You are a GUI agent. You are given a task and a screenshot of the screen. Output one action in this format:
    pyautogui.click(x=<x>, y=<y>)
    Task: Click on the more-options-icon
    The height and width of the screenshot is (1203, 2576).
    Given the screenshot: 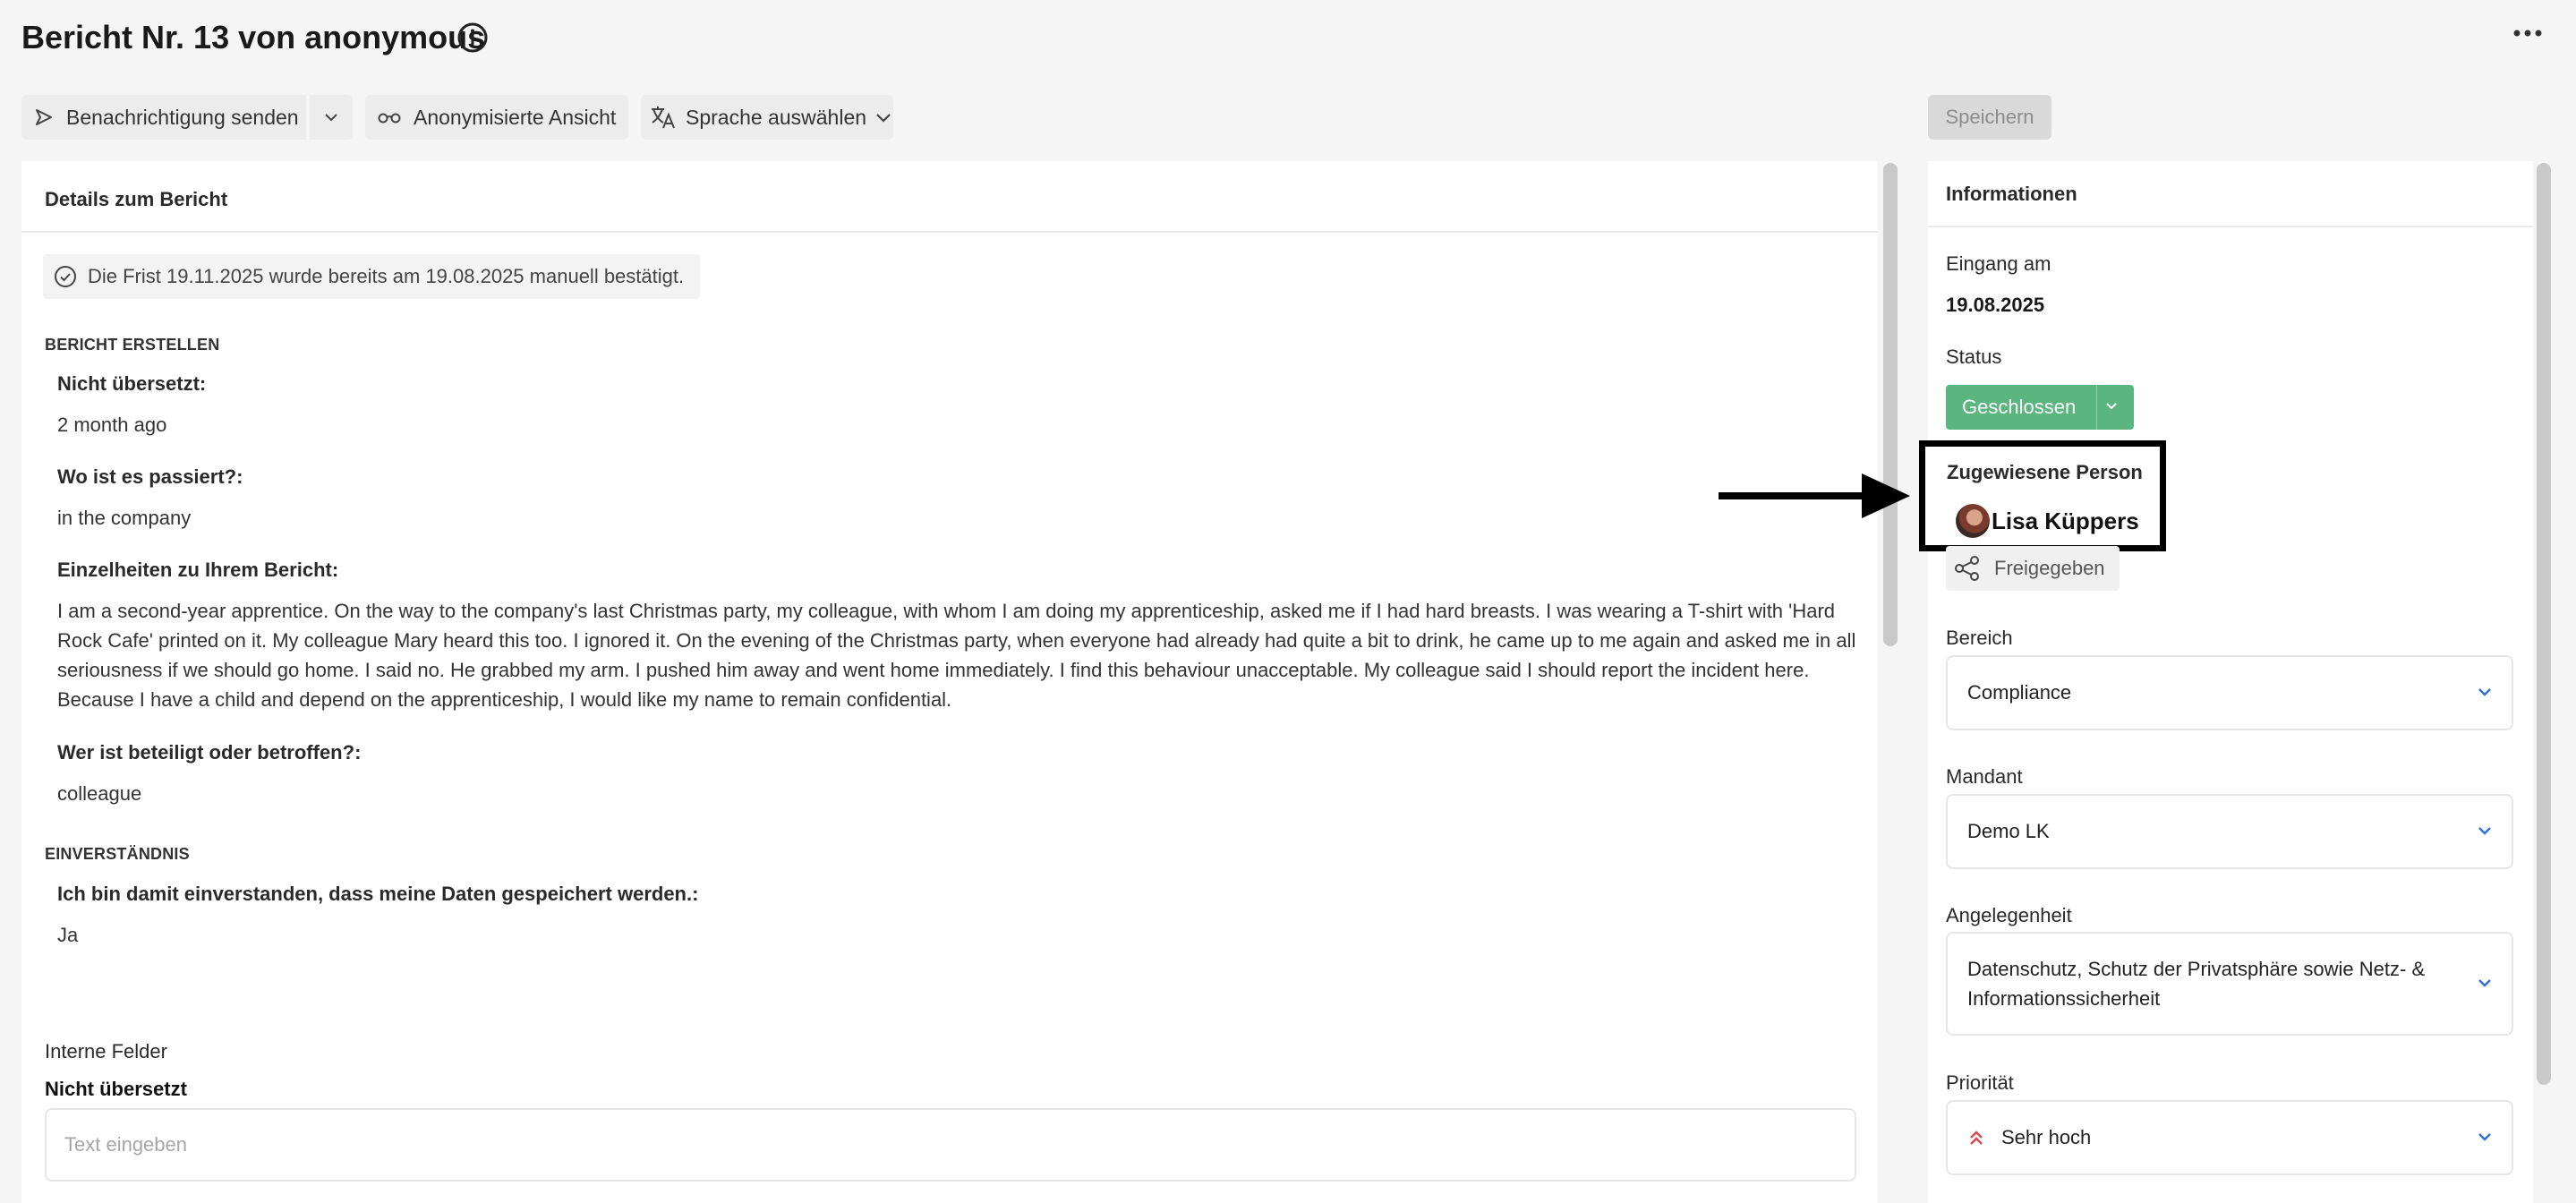 What is the action you would take?
    pyautogui.click(x=2528, y=33)
    